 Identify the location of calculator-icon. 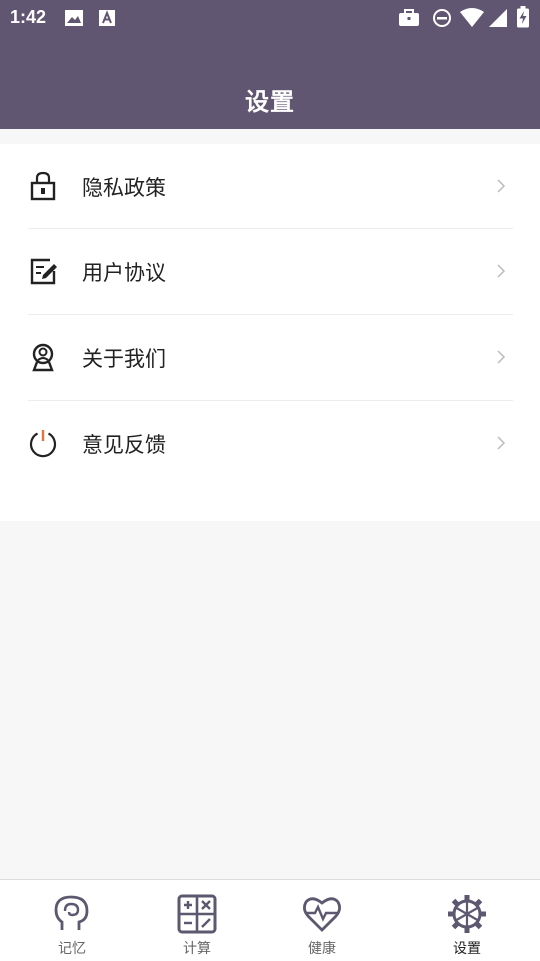
(197, 914).